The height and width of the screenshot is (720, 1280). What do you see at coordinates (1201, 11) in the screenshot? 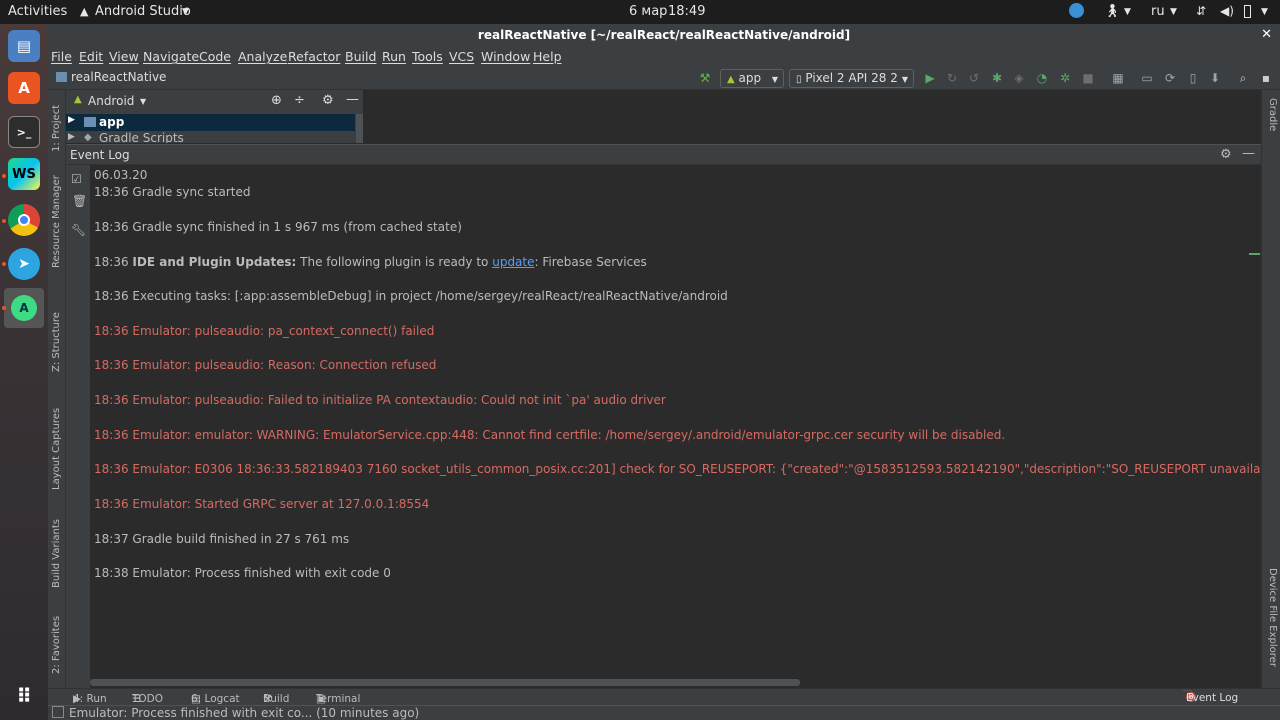
I see `network-icon: ⇵` at bounding box center [1201, 11].